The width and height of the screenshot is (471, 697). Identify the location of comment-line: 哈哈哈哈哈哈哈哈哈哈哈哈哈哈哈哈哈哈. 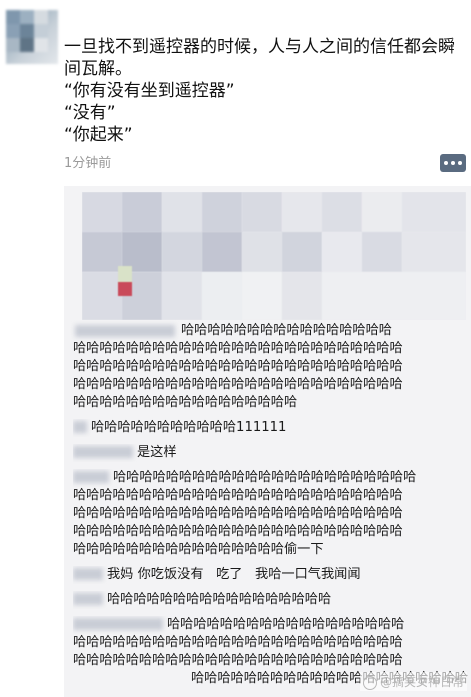
(270, 625).